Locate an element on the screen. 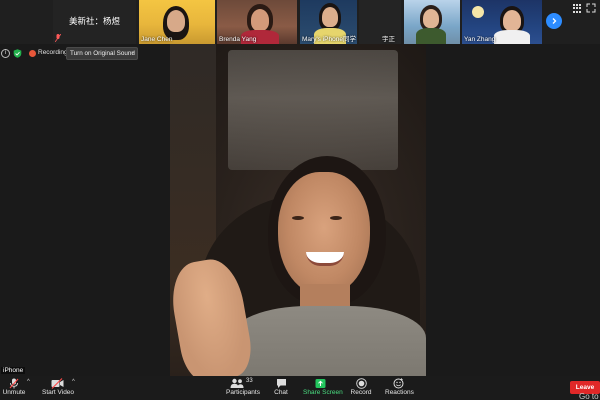  moon-background-decoration is located at coordinates (478, 12).